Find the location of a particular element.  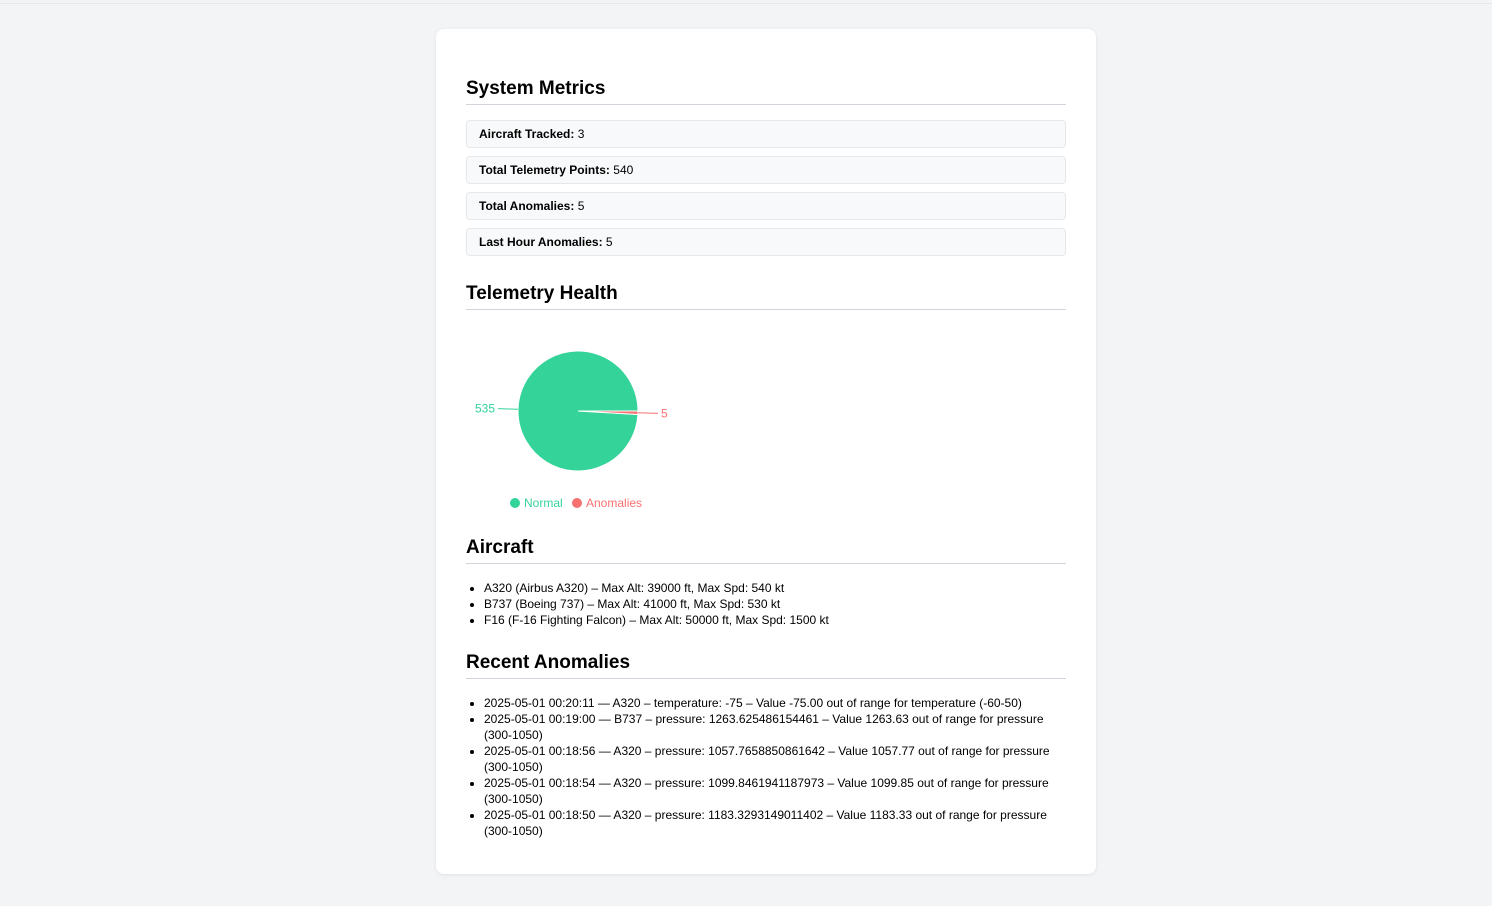

telemetry-health-section: Telemetry Health 535 5 Normal Anomalies is located at coordinates (766, 401).